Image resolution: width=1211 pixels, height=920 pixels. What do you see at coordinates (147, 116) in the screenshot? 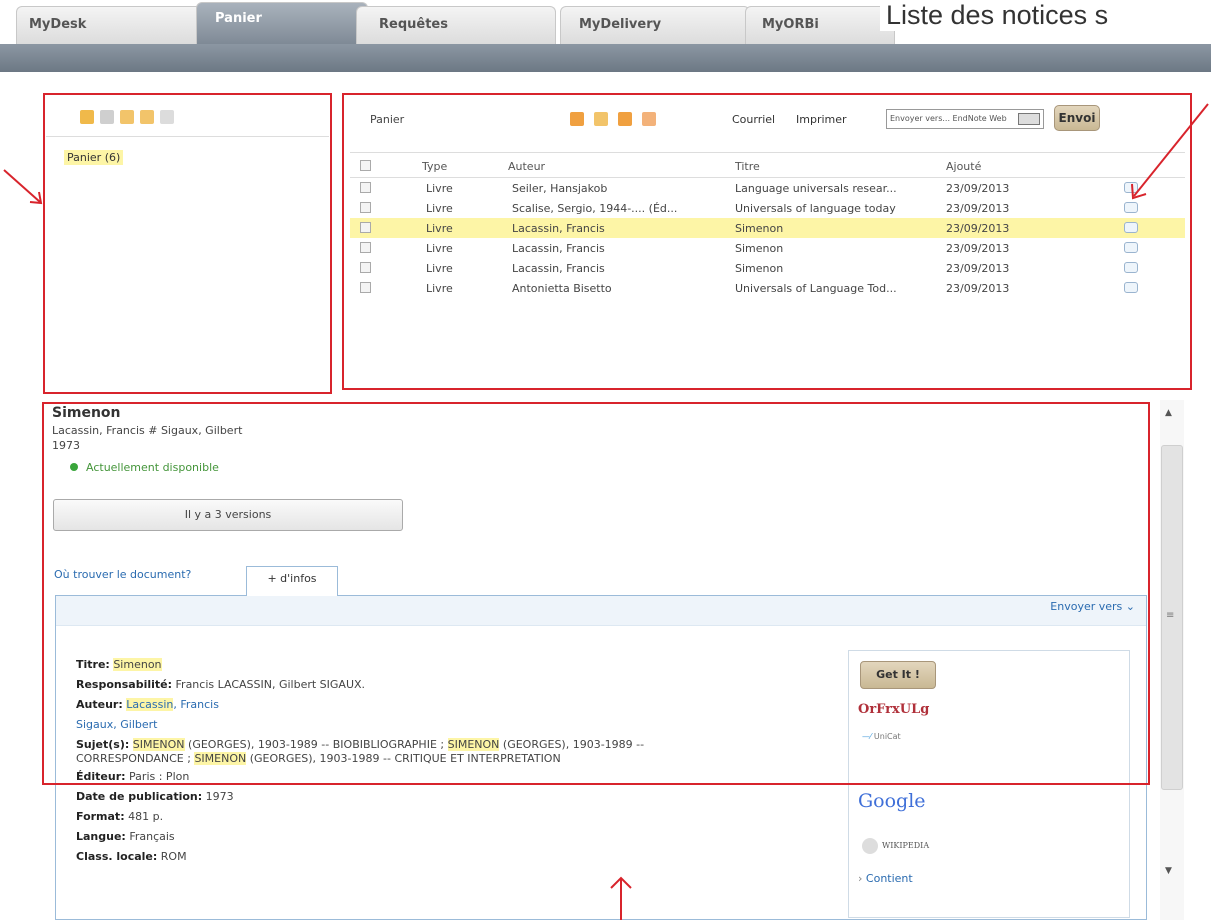
I see `paste-folder-icon` at bounding box center [147, 116].